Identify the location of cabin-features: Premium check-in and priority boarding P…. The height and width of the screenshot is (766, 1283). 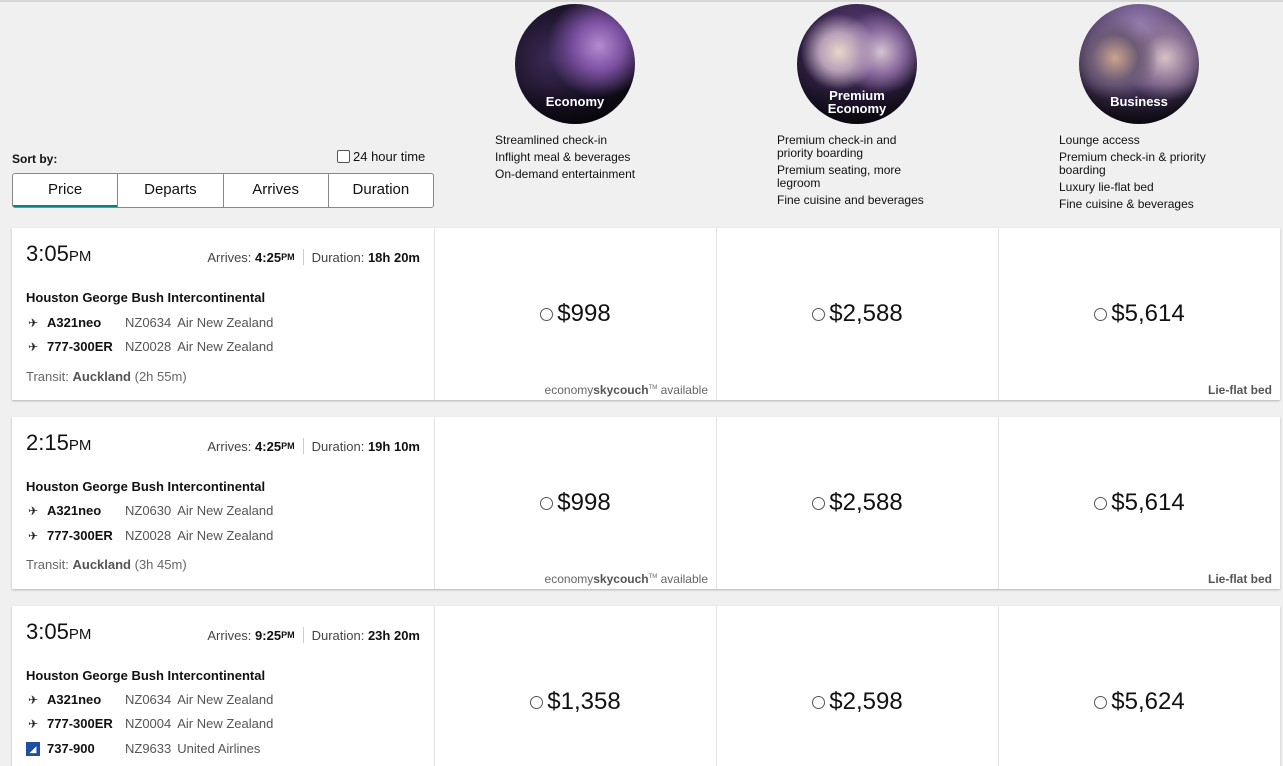
(857, 170).